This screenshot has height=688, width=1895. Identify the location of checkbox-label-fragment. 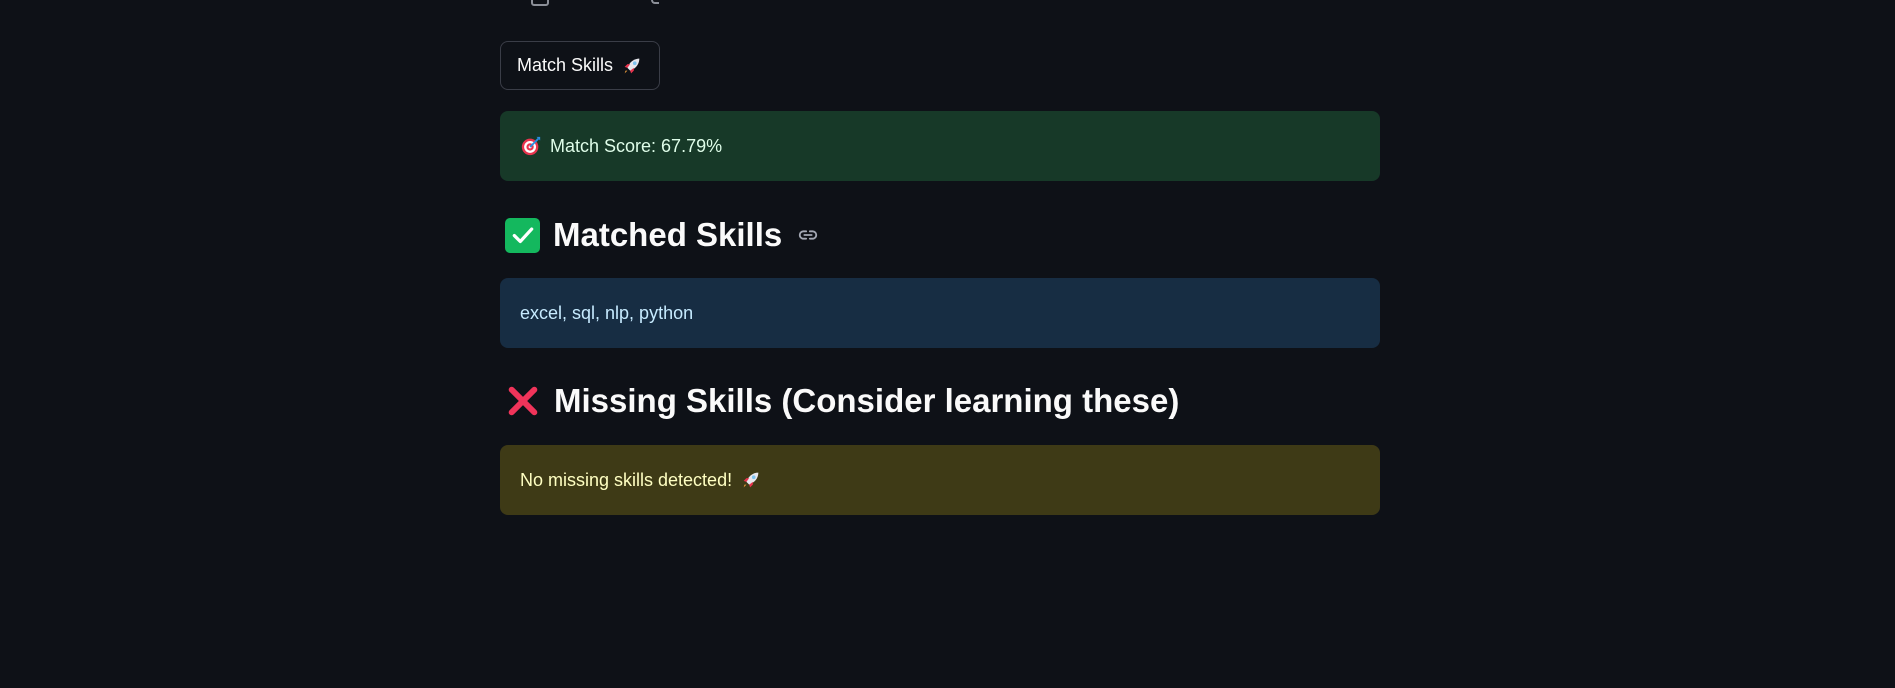
(655, 2).